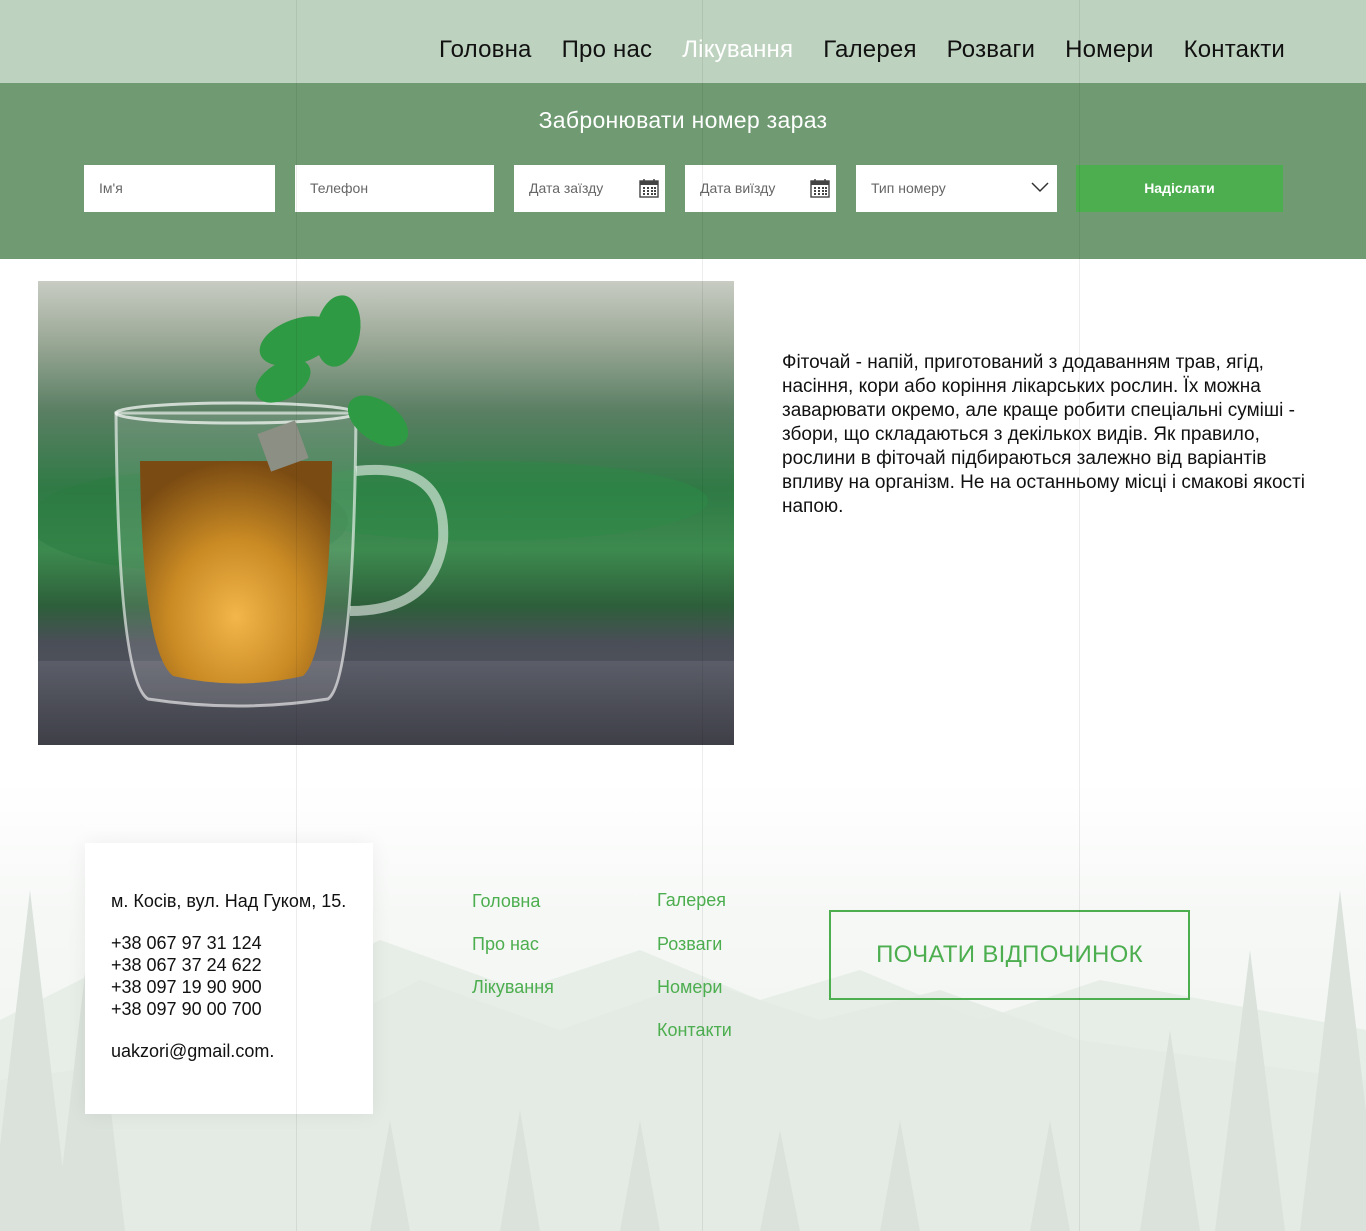  Describe the element at coordinates (242, 965) in the screenshot. I see `phone-number: +38 067 37 24 622` at that location.